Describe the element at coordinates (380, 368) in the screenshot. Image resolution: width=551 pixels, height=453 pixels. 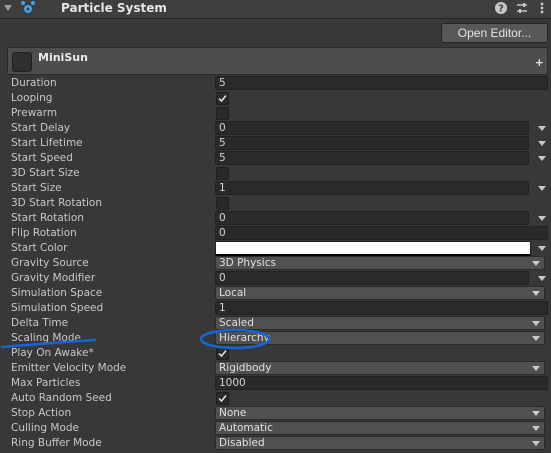
I see `emitter-velocity-mode-dropdown: Rigidbody` at that location.